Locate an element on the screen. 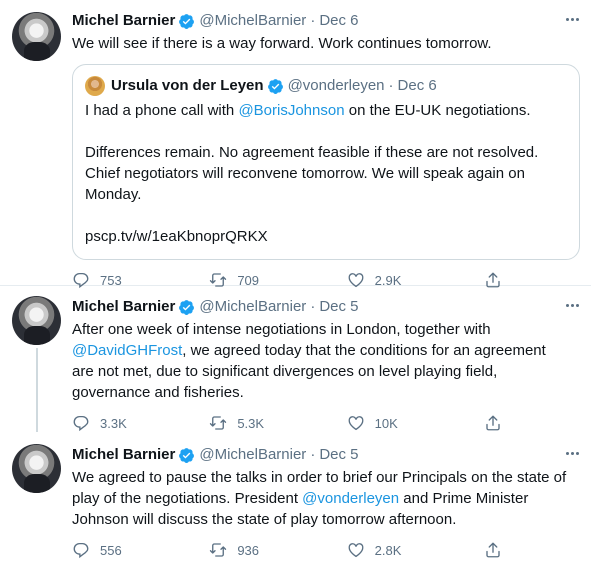 This screenshot has height=569, width=591. retweet-button: 936 is located at coordinates (249, 550).